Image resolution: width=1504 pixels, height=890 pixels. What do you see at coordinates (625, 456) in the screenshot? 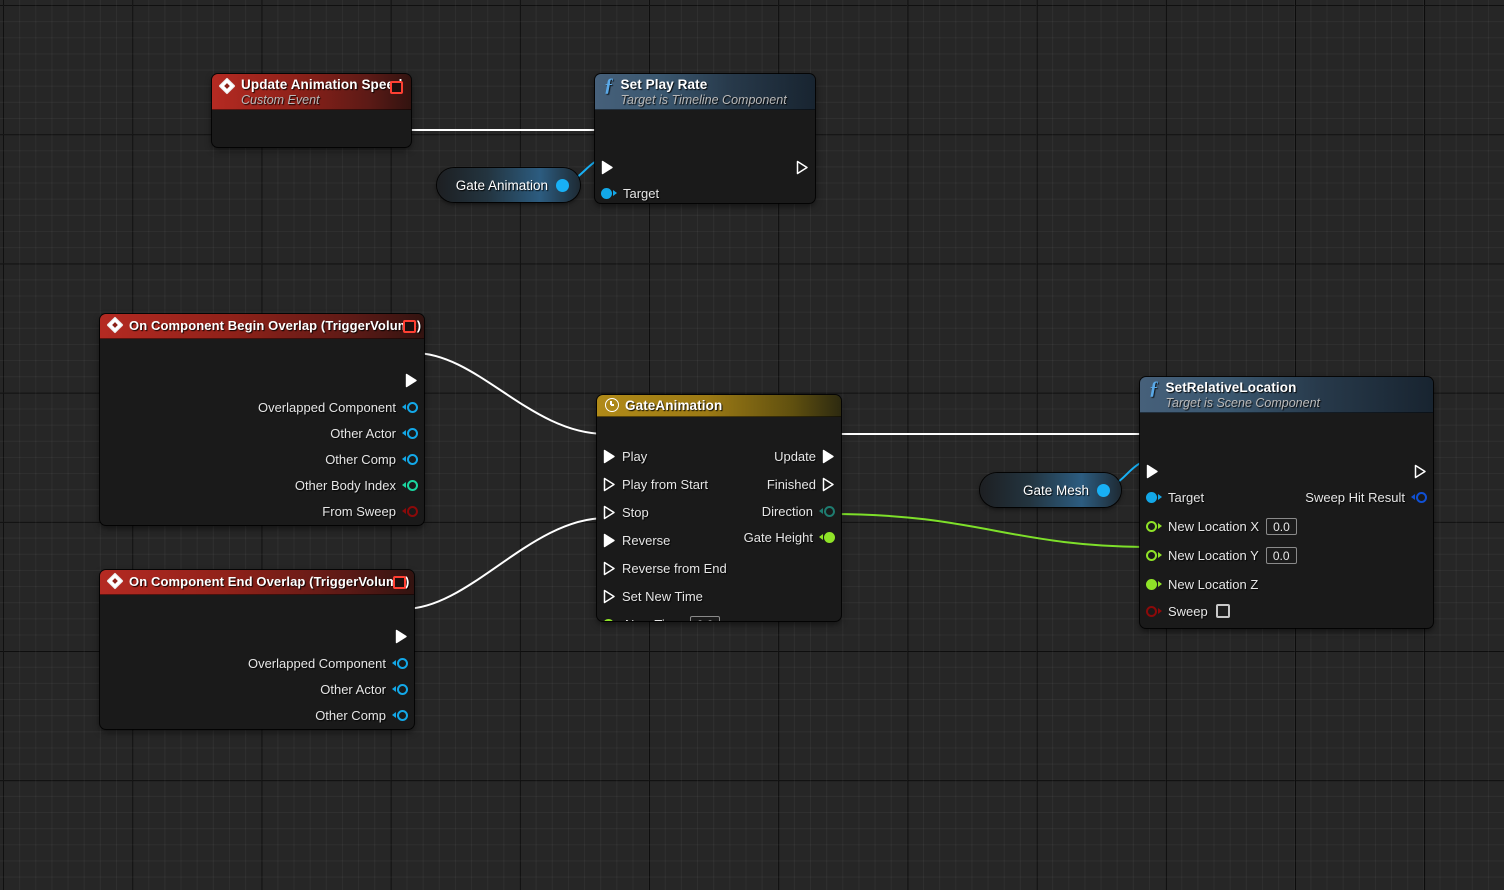
I see `pin-play: Play` at bounding box center [625, 456].